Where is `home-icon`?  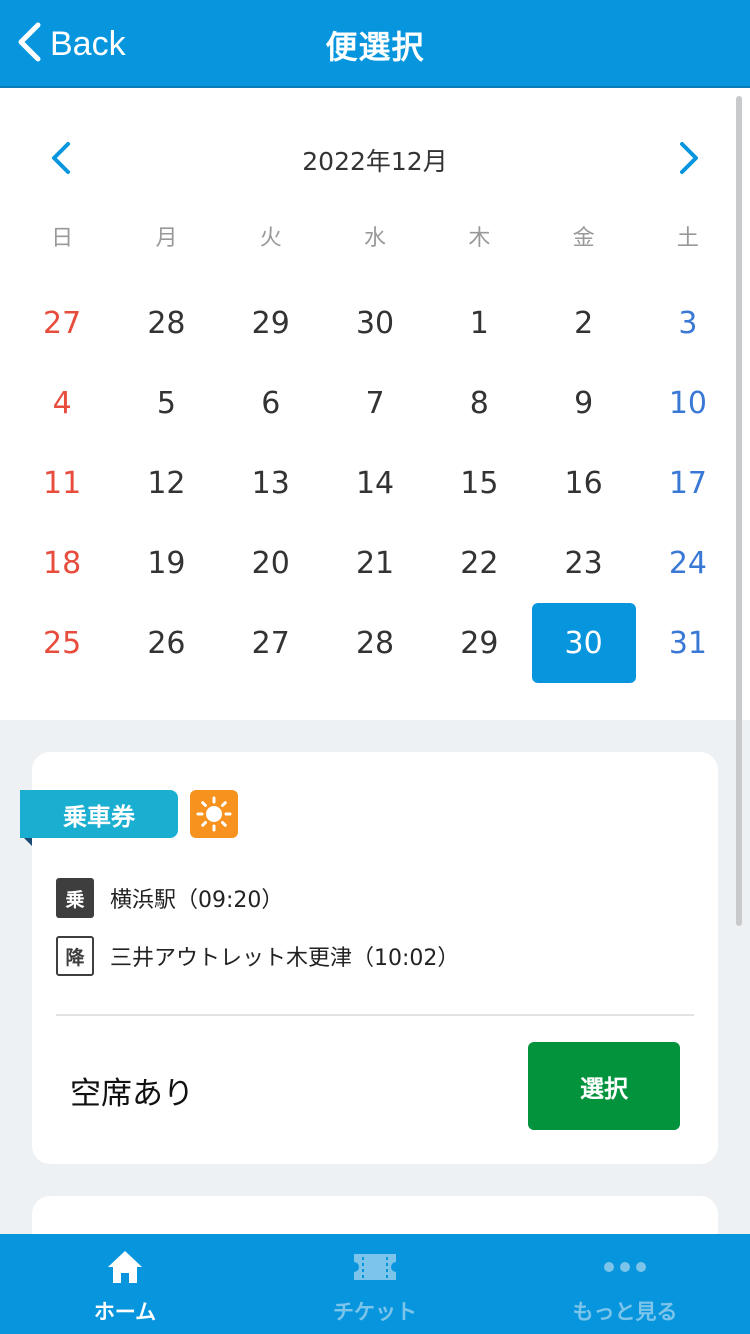 home-icon is located at coordinates (125, 1267).